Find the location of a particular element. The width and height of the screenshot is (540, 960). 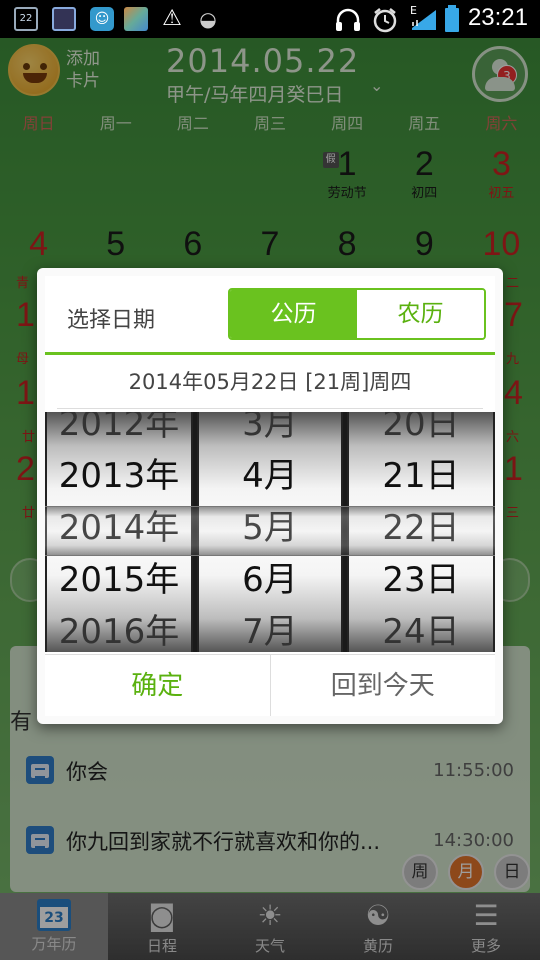

calendar-22-icon: 22 is located at coordinates (26, 19).